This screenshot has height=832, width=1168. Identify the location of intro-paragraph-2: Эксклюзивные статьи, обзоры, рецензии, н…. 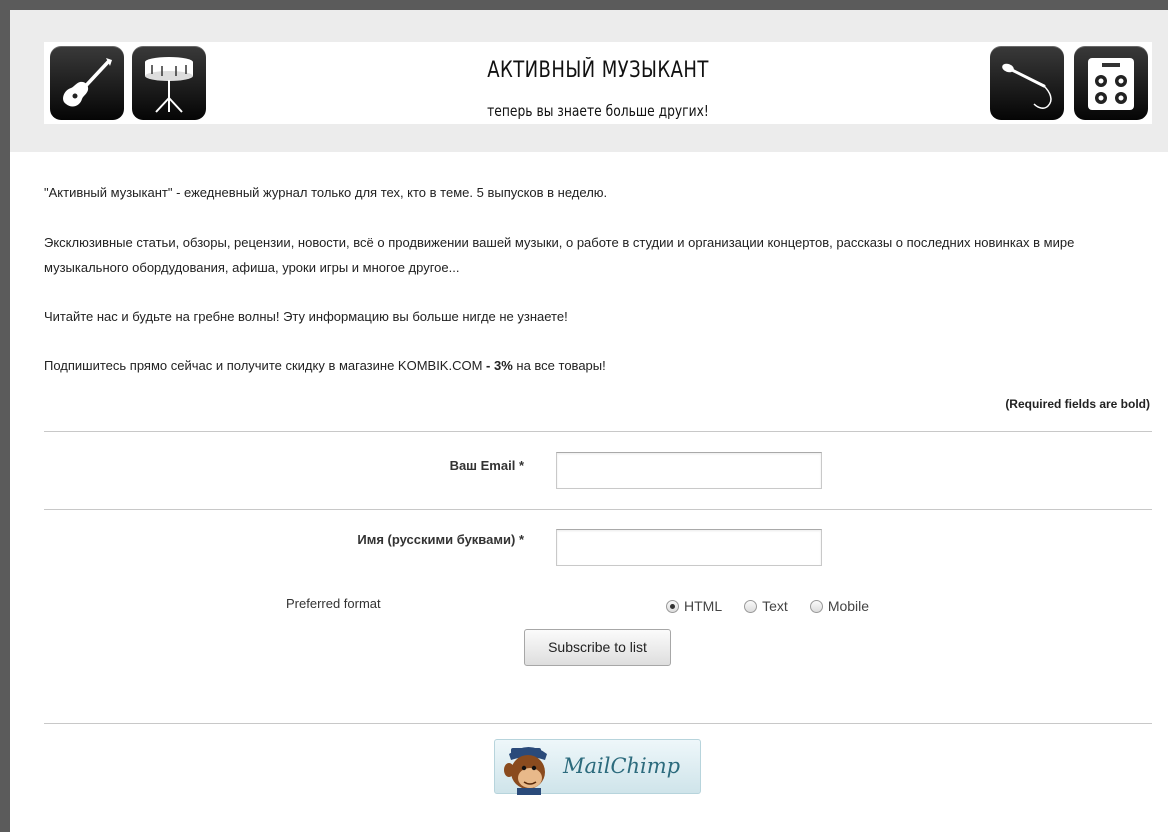
(559, 255).